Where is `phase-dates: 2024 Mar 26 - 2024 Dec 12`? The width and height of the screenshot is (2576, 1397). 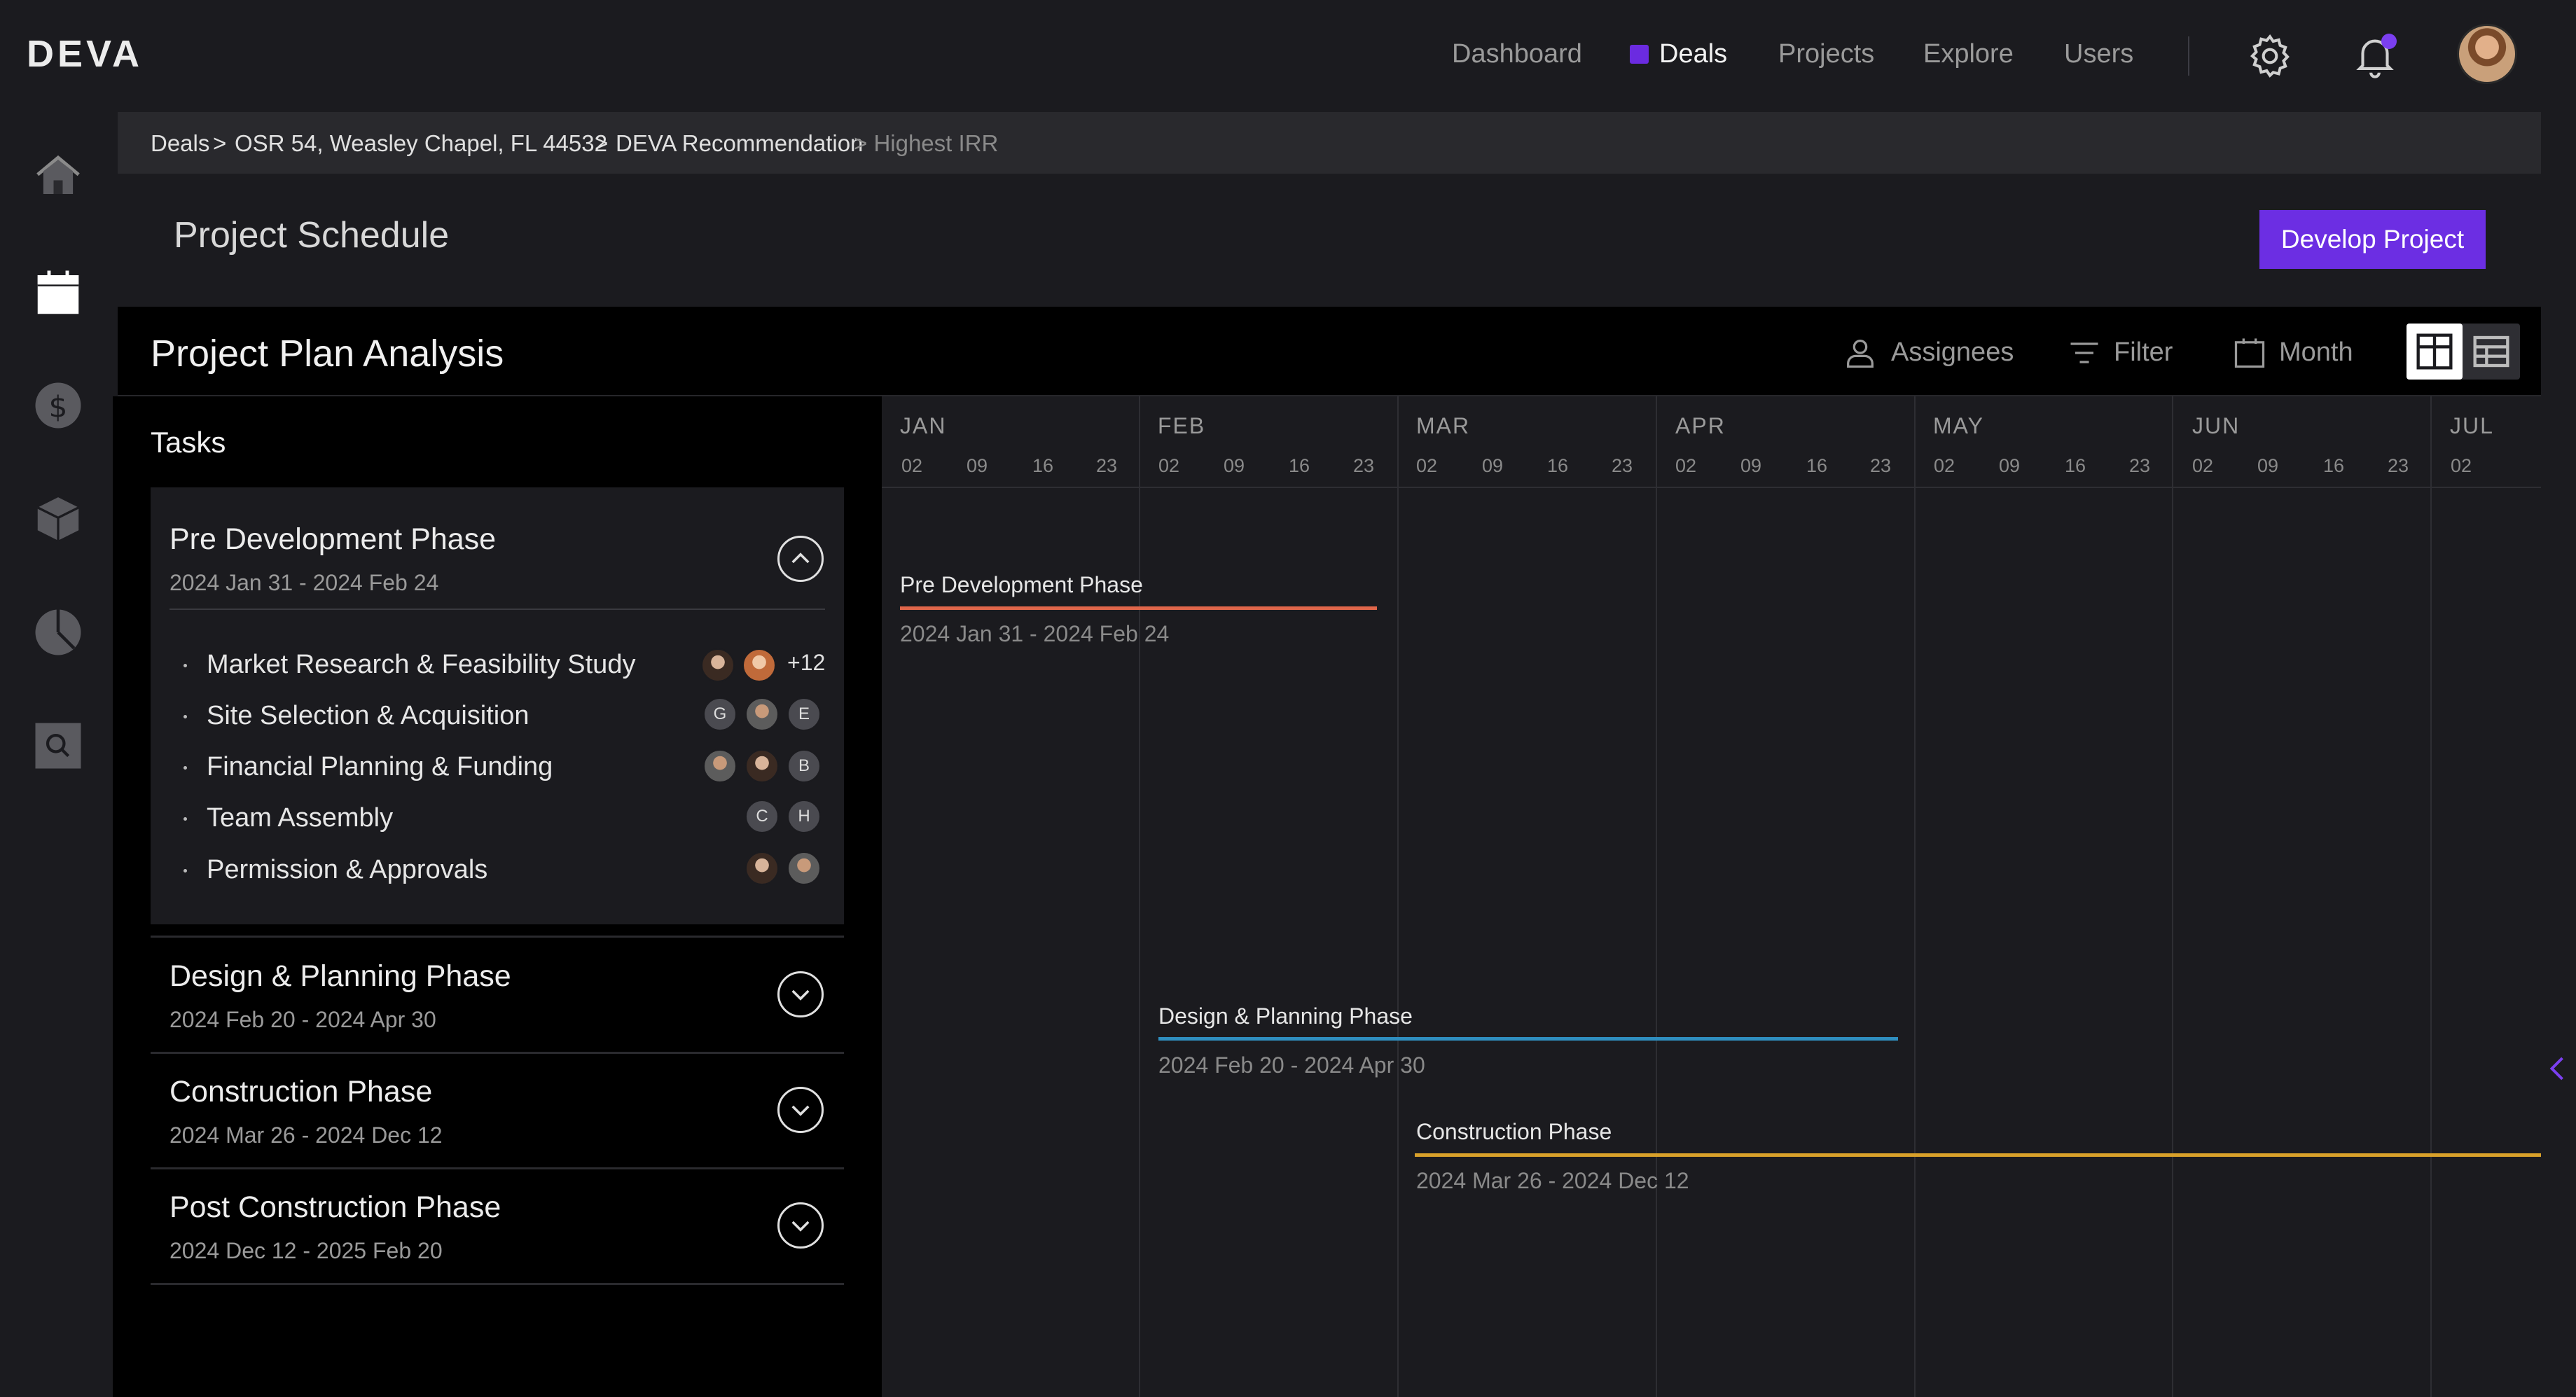 phase-dates: 2024 Mar 26 - 2024 Dec 12 is located at coordinates (306, 1135).